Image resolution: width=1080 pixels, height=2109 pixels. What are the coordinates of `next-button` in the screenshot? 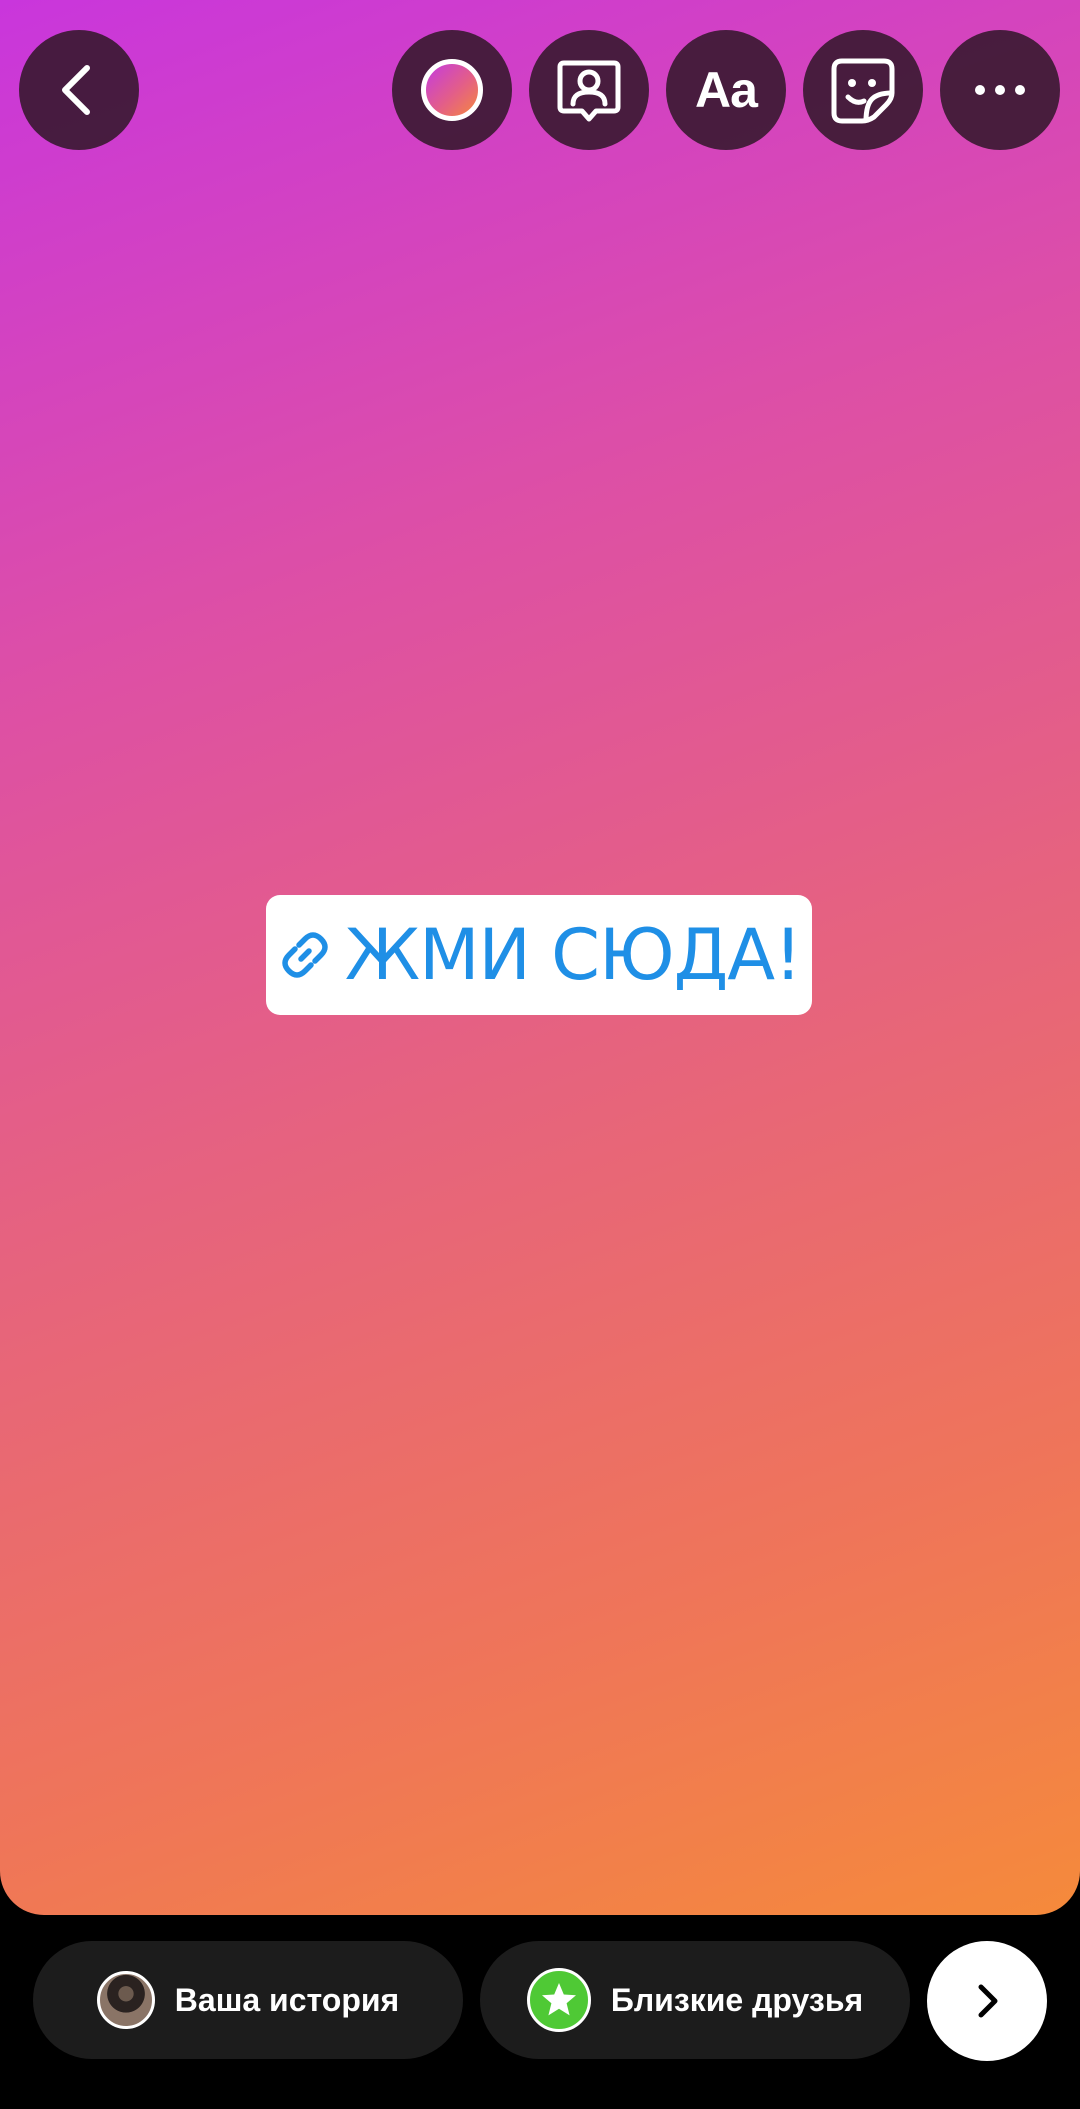 It's located at (987, 2001).